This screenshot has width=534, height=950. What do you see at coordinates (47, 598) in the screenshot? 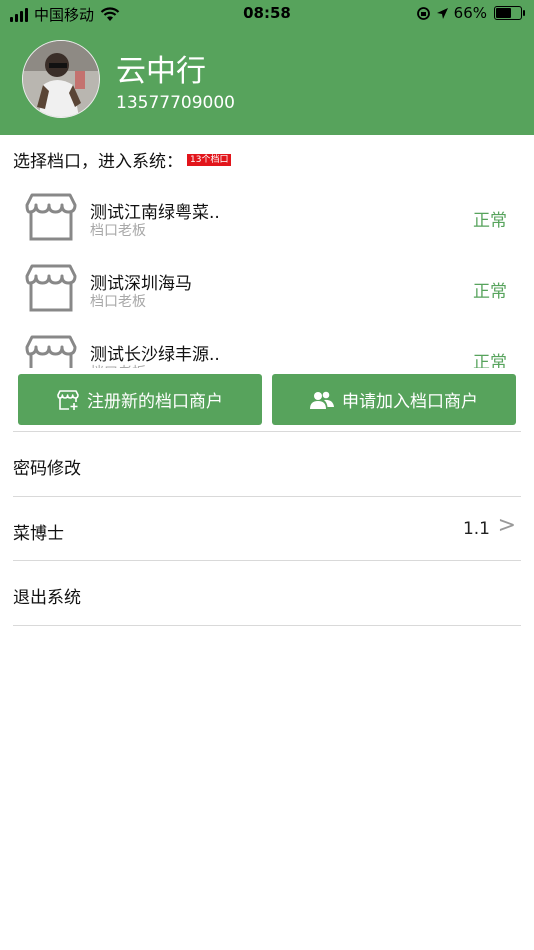
I see `menu-logout-label: 退出系统` at bounding box center [47, 598].